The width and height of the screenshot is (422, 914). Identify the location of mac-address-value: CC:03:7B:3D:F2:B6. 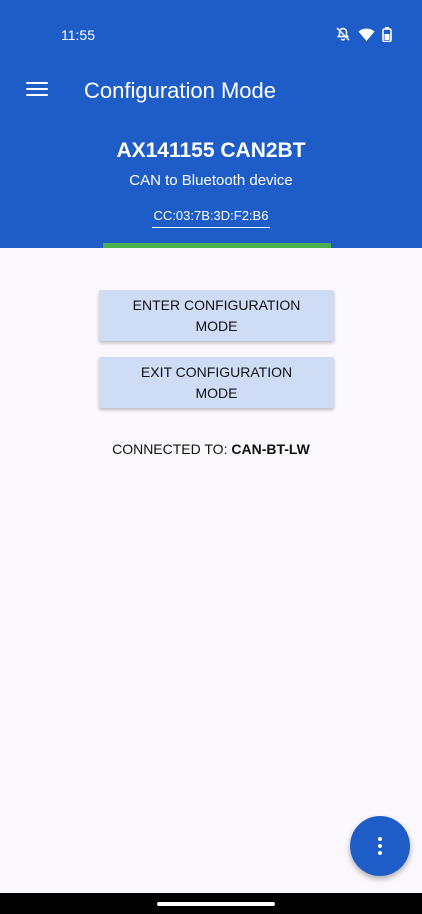
(211, 218).